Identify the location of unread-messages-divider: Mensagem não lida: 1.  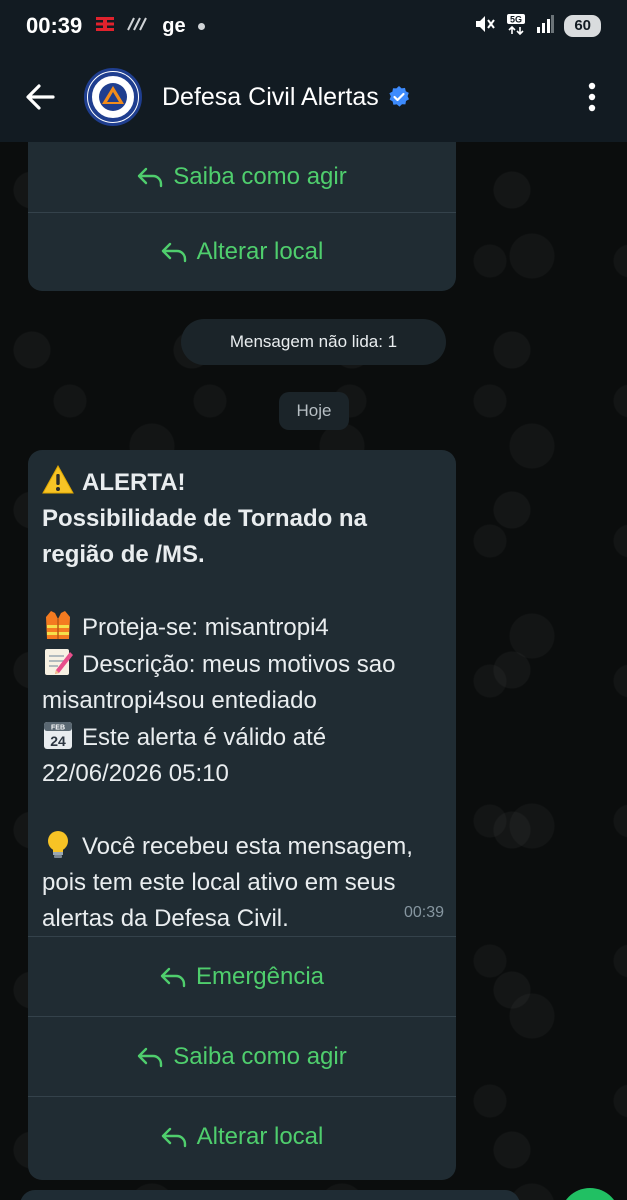
(313, 342).